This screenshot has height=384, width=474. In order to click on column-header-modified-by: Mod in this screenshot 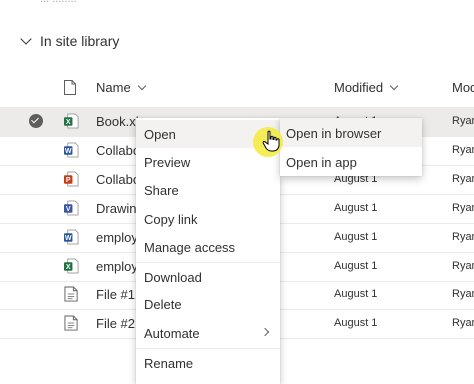, I will do `click(463, 87)`.